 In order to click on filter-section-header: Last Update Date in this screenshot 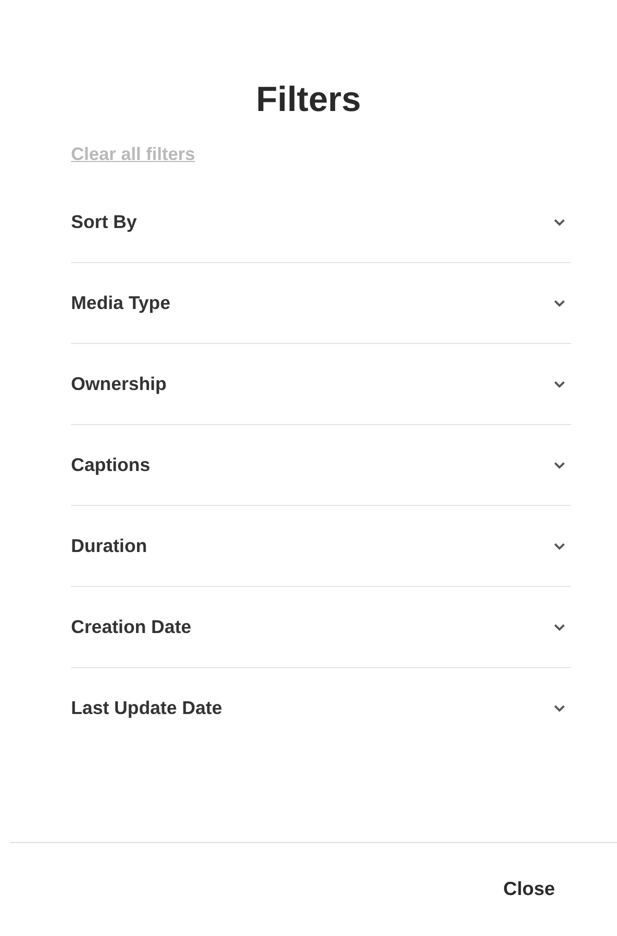, I will do `click(321, 708)`.